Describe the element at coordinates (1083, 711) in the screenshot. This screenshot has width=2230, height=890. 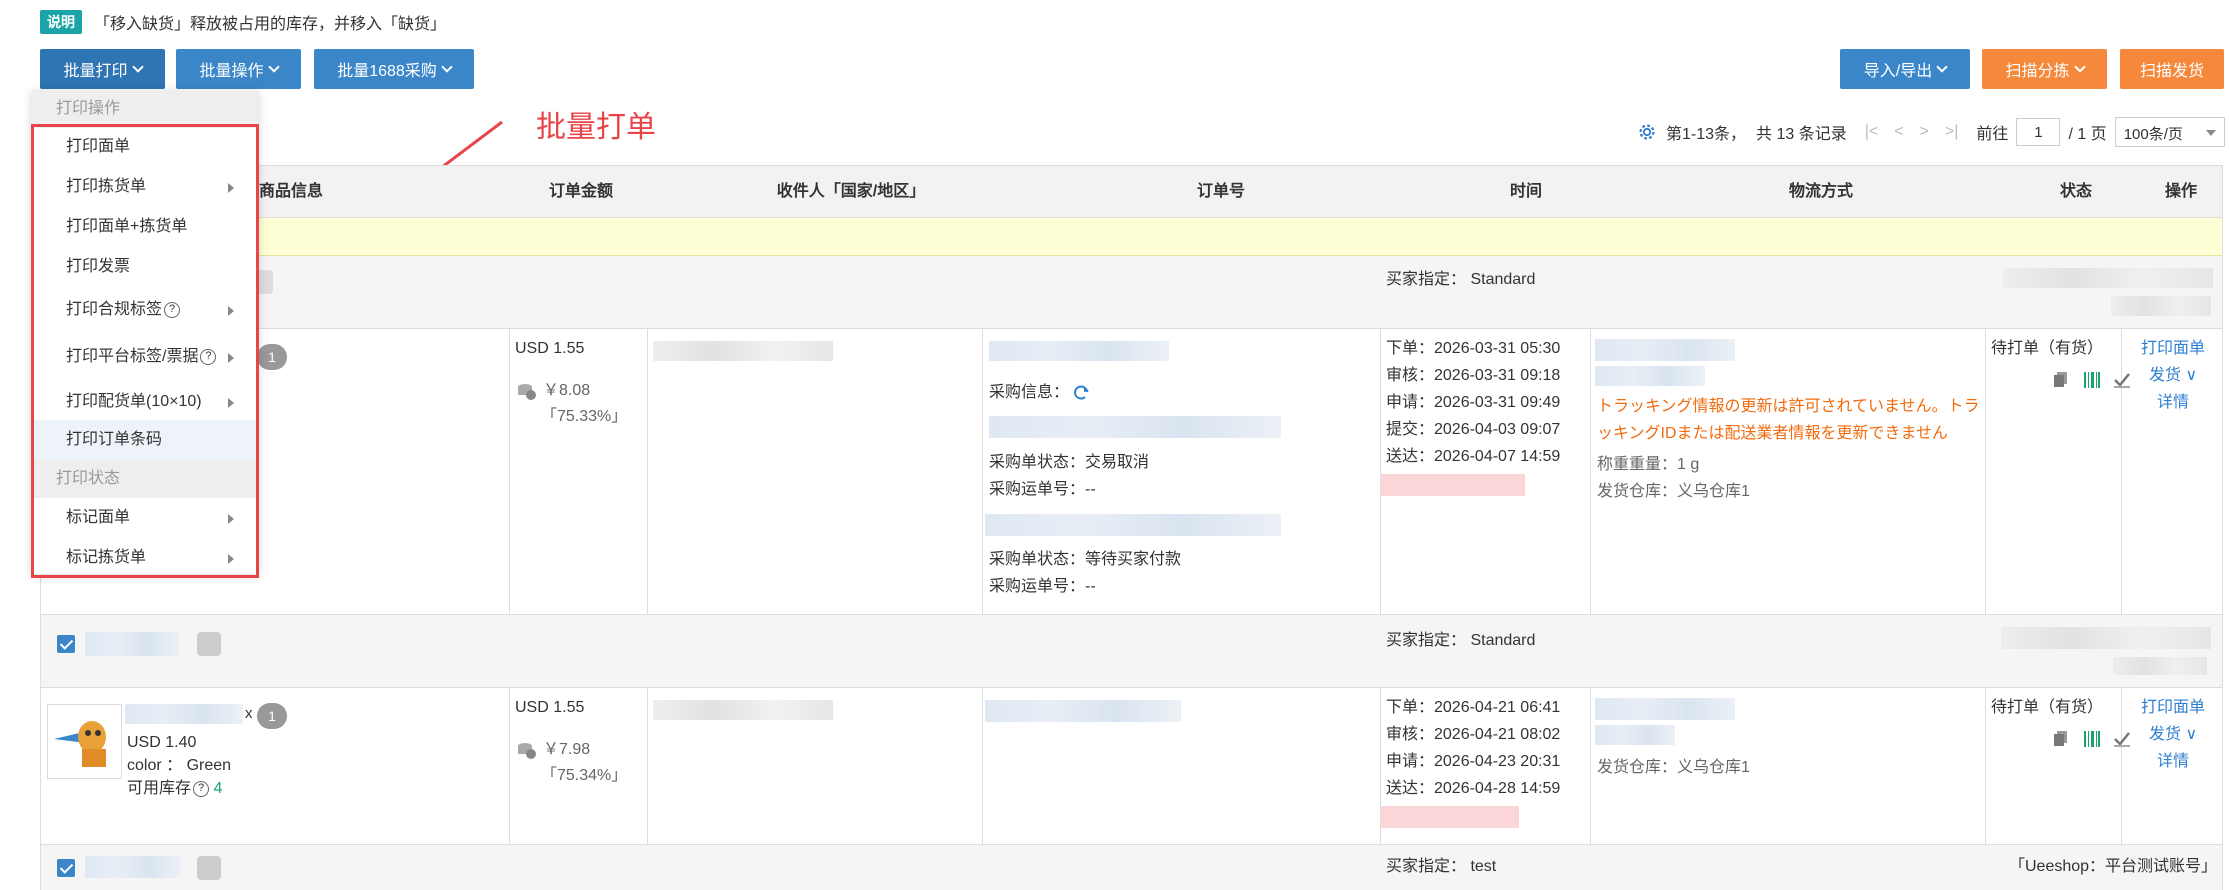
I see `order-no-redacted` at that location.